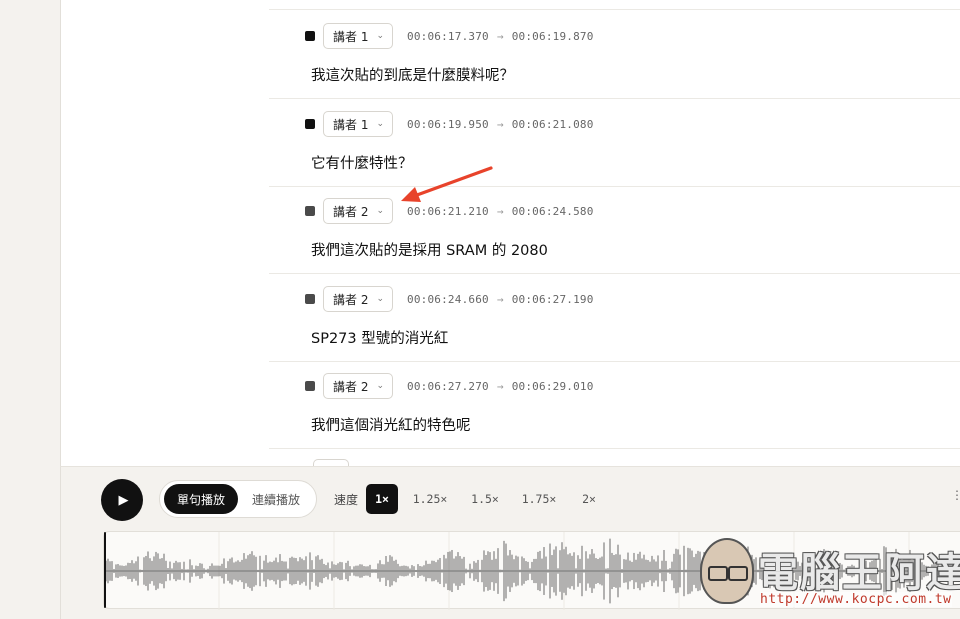  What do you see at coordinates (430, 499) in the screenshot?
I see `speed-option-1.25x: 1.25×` at bounding box center [430, 499].